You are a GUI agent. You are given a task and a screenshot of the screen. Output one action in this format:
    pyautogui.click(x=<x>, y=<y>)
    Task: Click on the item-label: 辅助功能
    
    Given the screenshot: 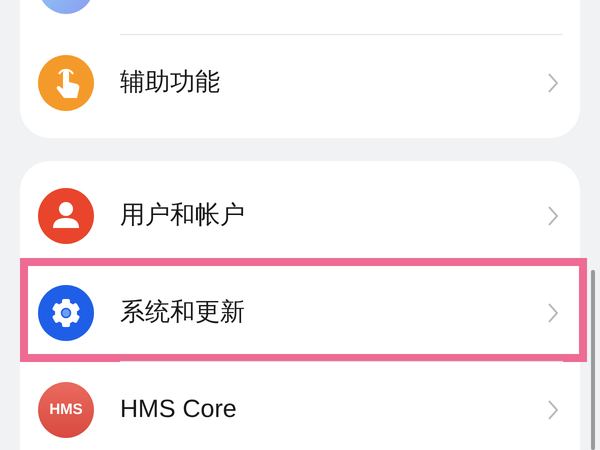 What is the action you would take?
    pyautogui.click(x=170, y=82)
    